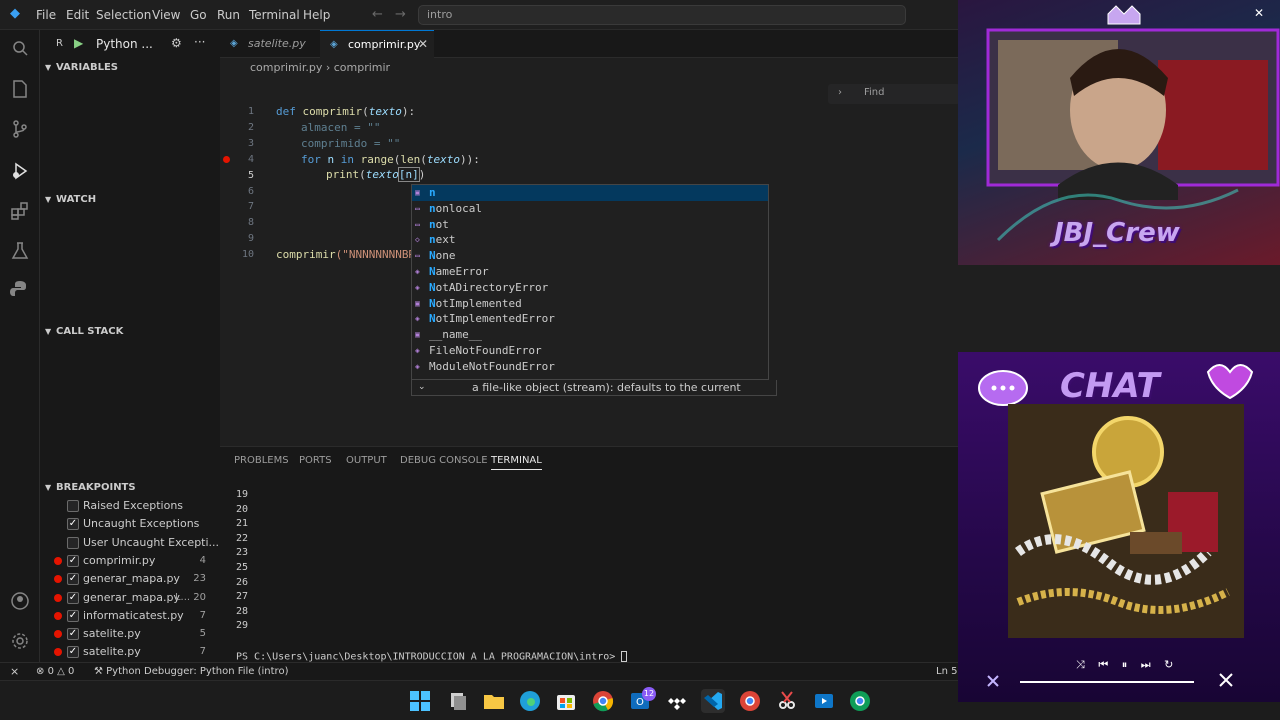  Describe the element at coordinates (874, 92) in the screenshot. I see `find-input: Find` at that location.